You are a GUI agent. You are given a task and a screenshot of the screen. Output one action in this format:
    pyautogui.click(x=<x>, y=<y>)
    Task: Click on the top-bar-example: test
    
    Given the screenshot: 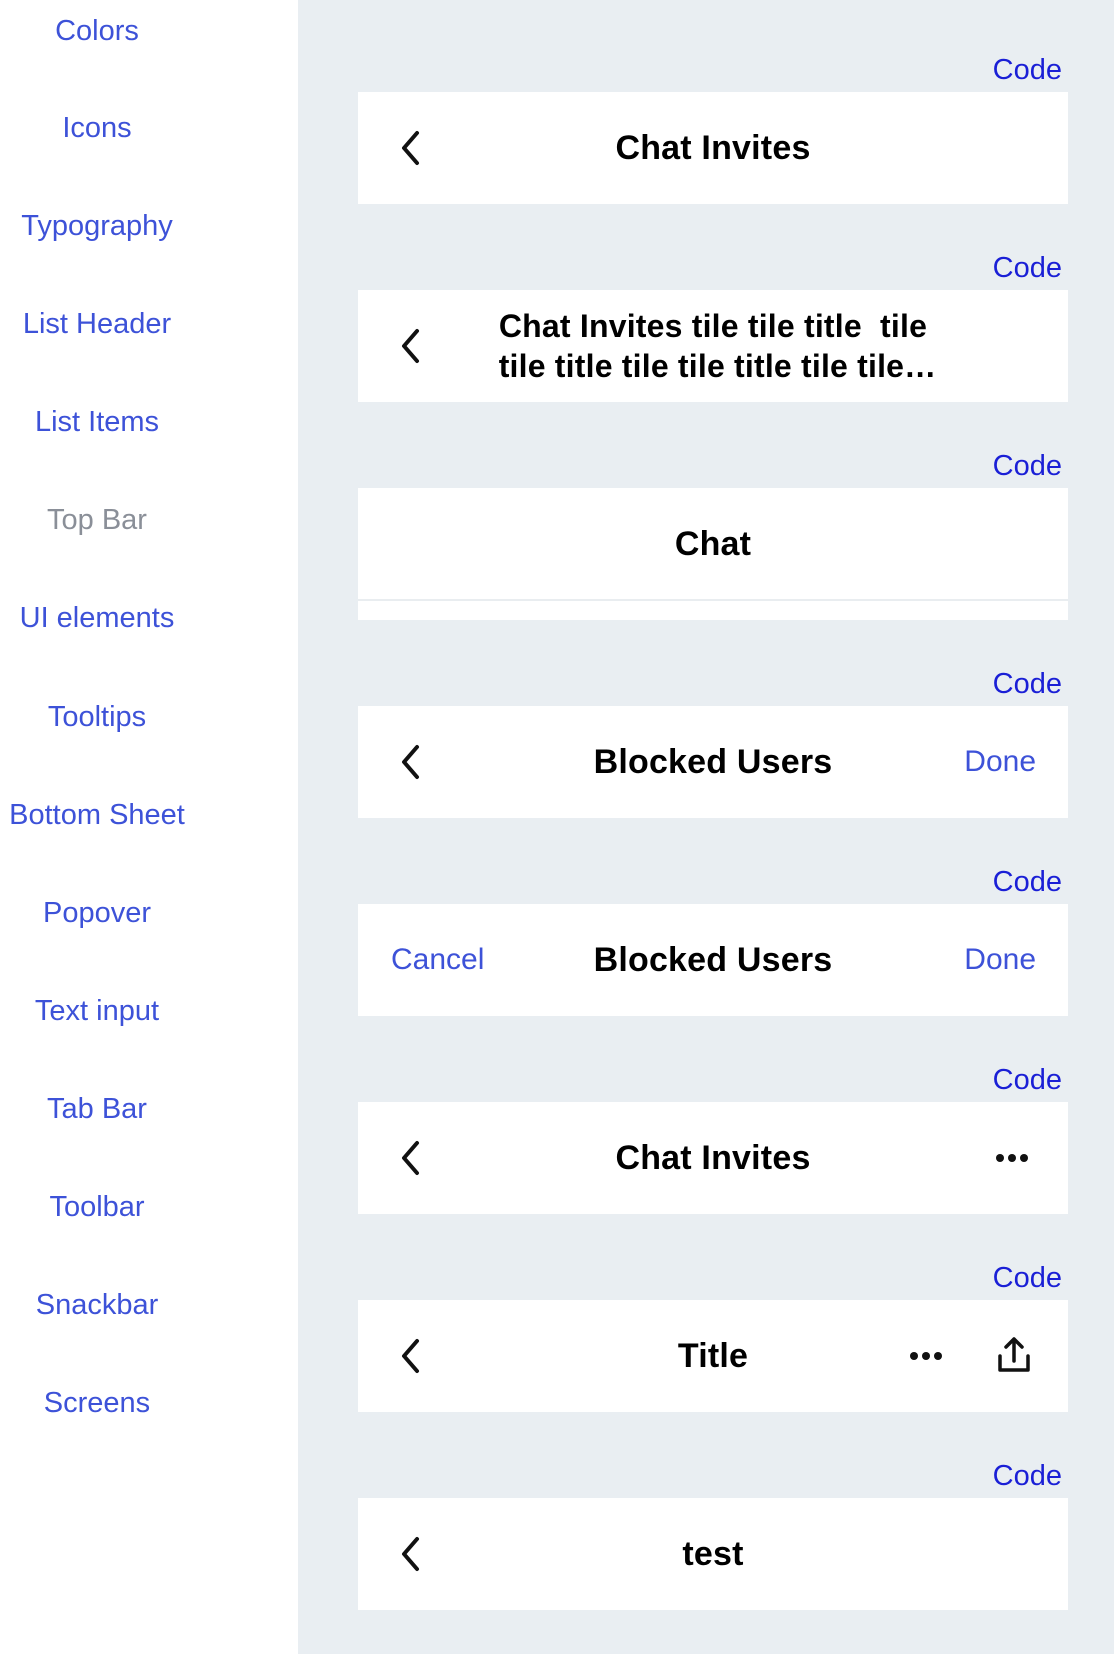 What is the action you would take?
    pyautogui.click(x=713, y=1554)
    